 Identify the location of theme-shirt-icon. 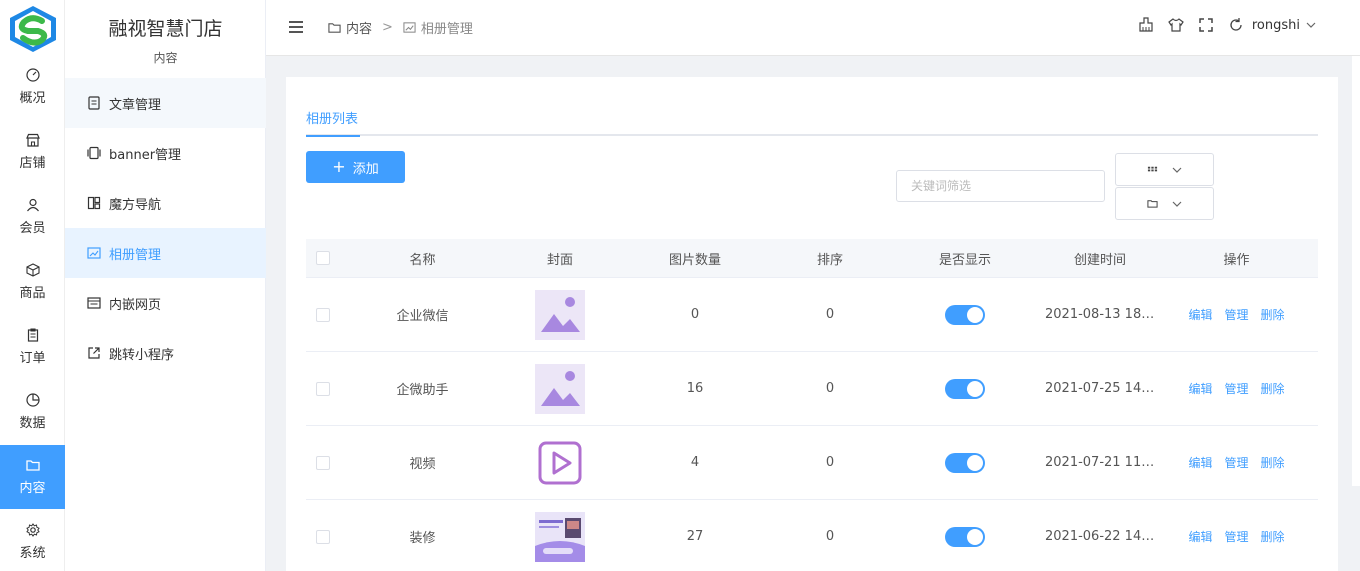
(1176, 25).